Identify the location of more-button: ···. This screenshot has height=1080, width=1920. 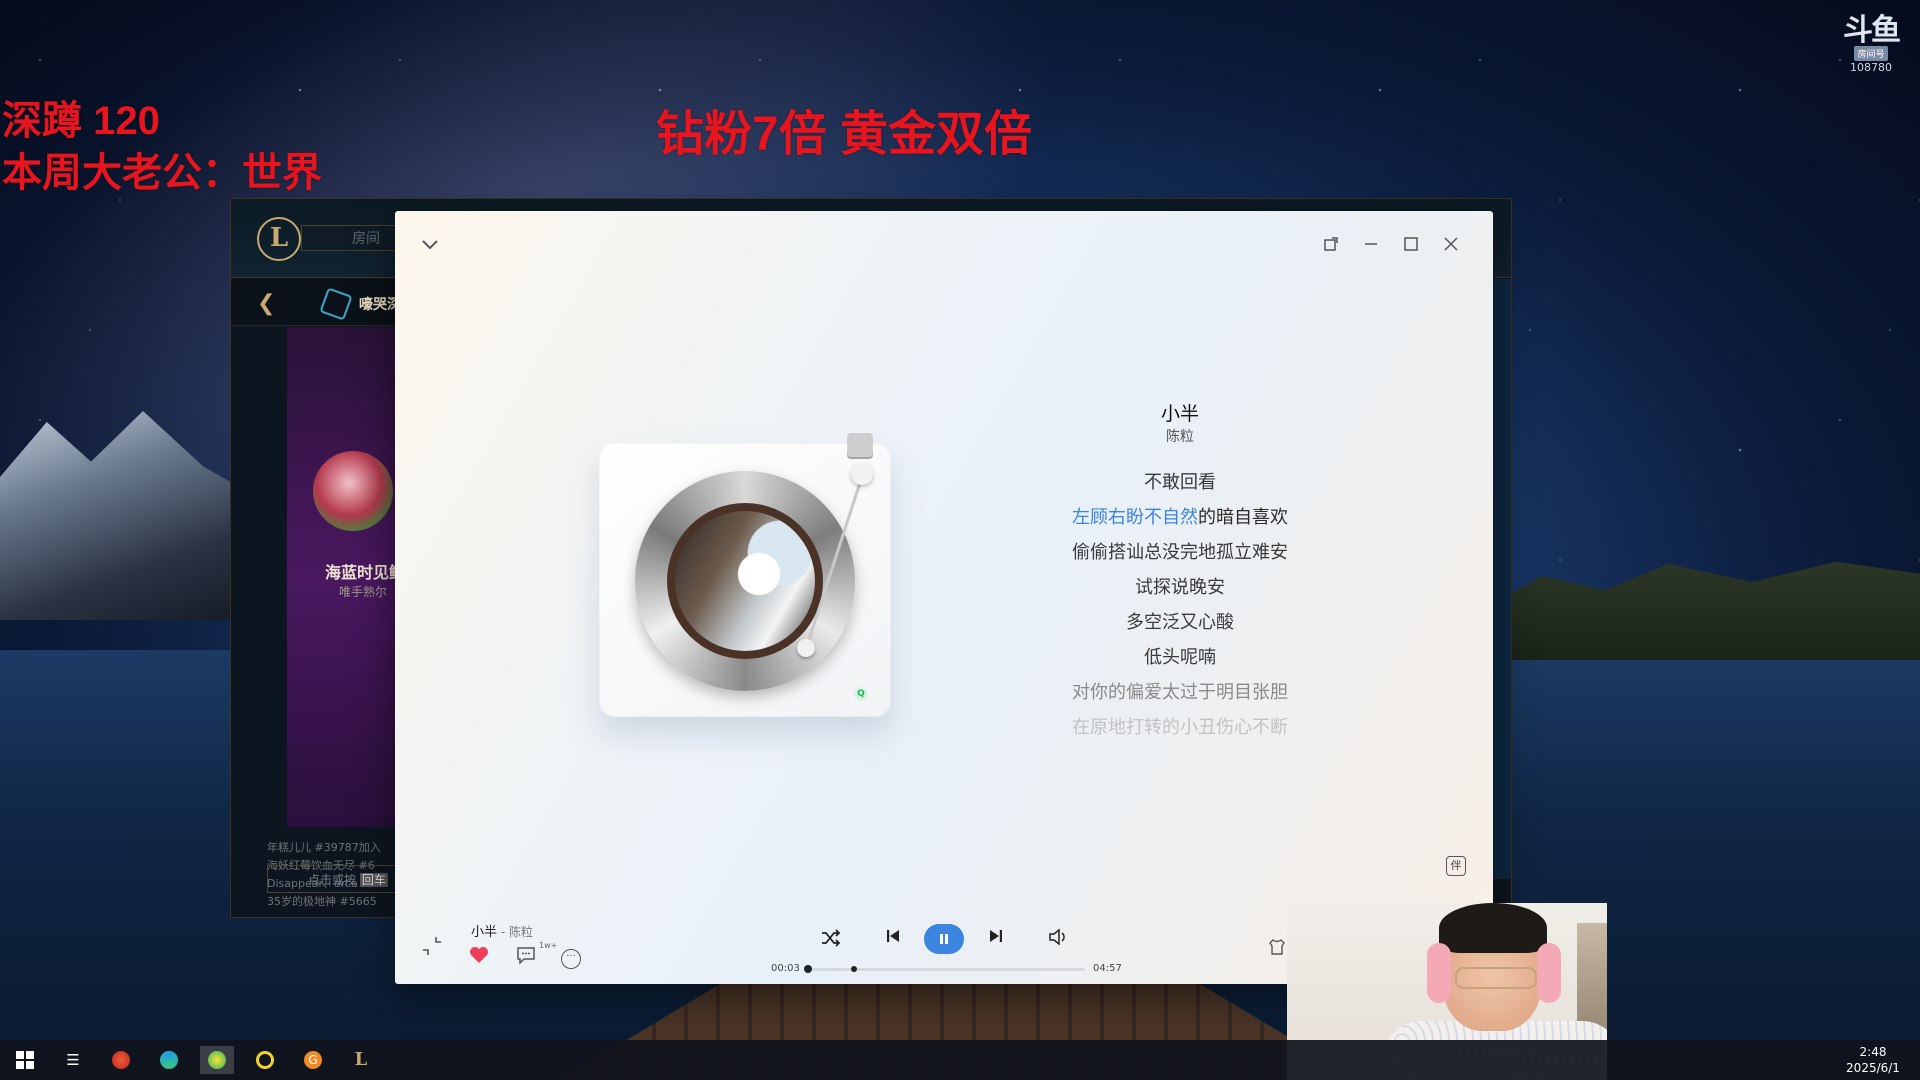
(571, 959).